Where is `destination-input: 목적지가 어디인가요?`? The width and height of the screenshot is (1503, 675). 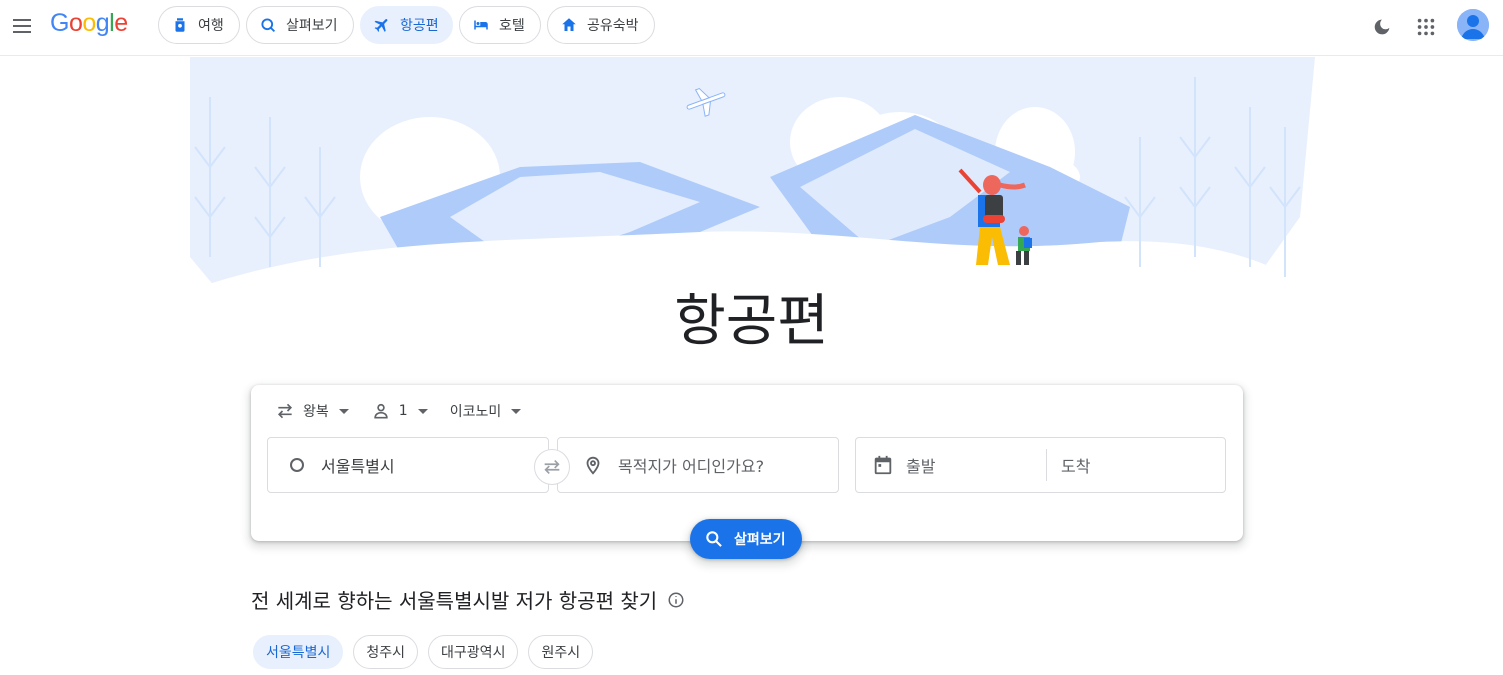 destination-input: 목적지가 어디인가요? is located at coordinates (698, 465).